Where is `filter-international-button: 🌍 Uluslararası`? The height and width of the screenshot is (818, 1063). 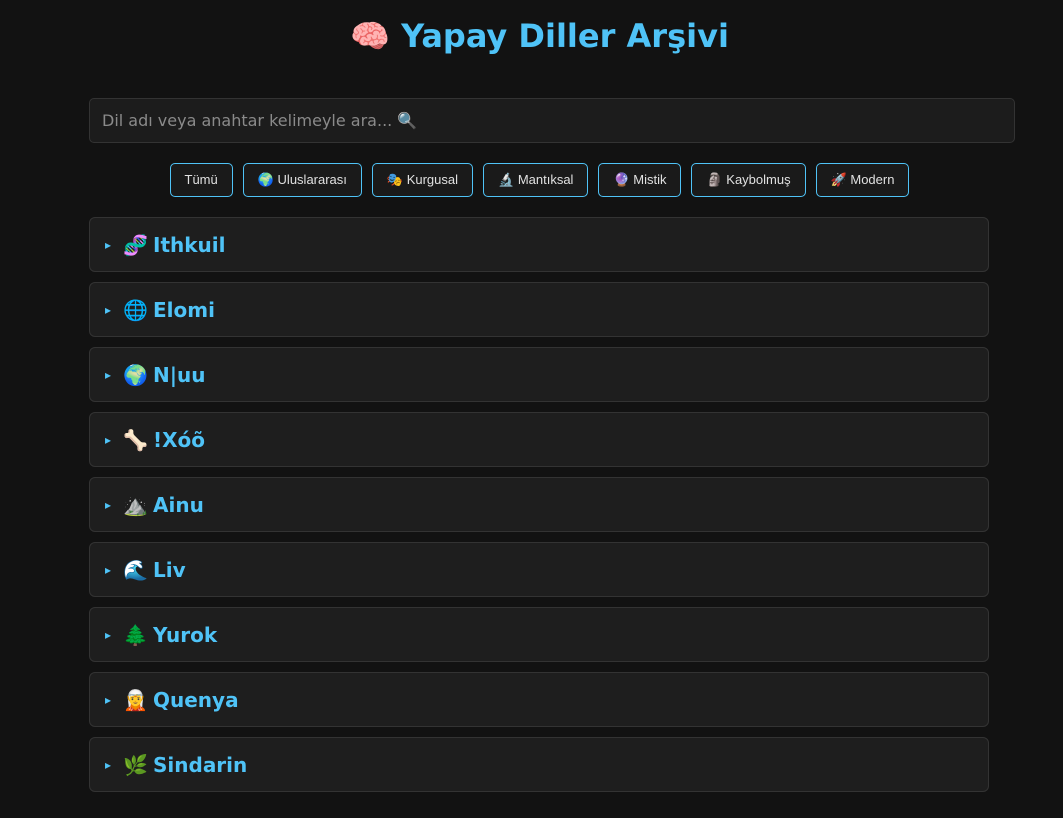 filter-international-button: 🌍 Uluslararası is located at coordinates (302, 180).